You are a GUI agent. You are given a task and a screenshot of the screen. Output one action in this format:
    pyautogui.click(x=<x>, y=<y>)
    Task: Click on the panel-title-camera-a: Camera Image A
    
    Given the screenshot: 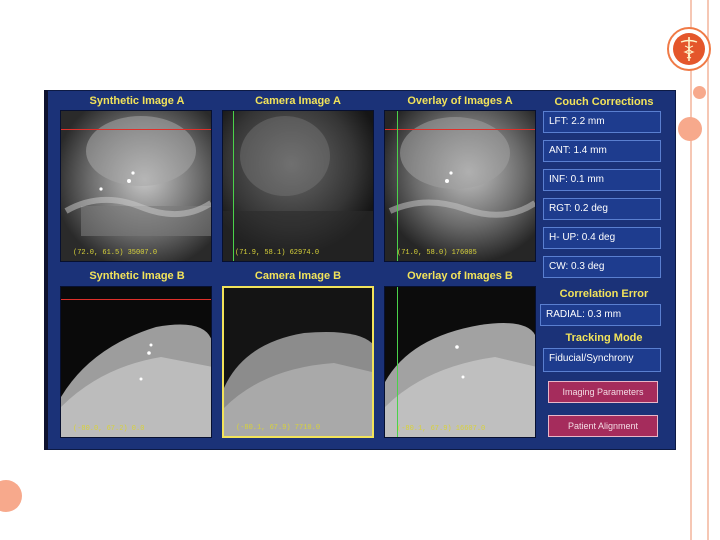 What is the action you would take?
    pyautogui.click(x=298, y=101)
    